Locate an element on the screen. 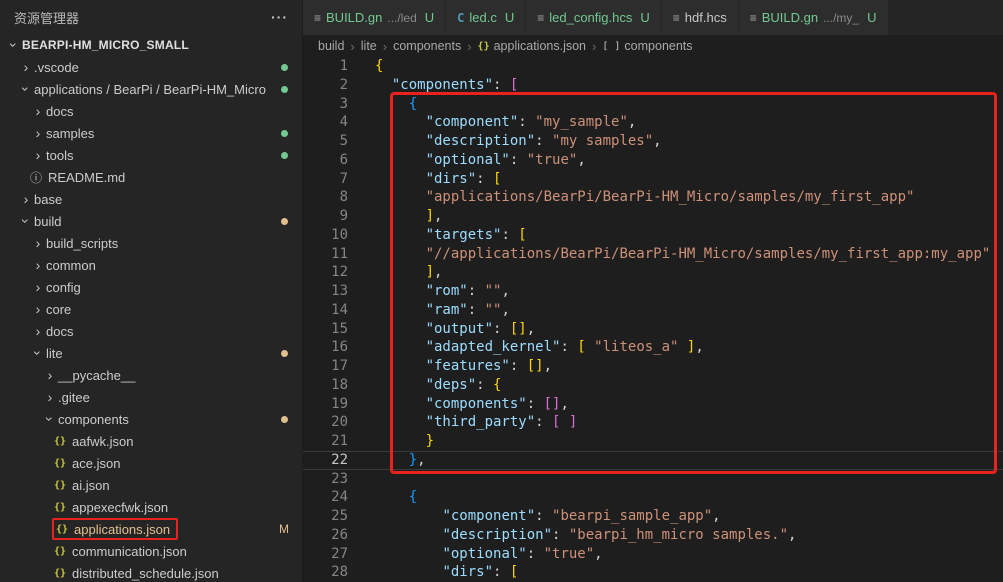  tree-item-label: applications.json is located at coordinates (122, 529).